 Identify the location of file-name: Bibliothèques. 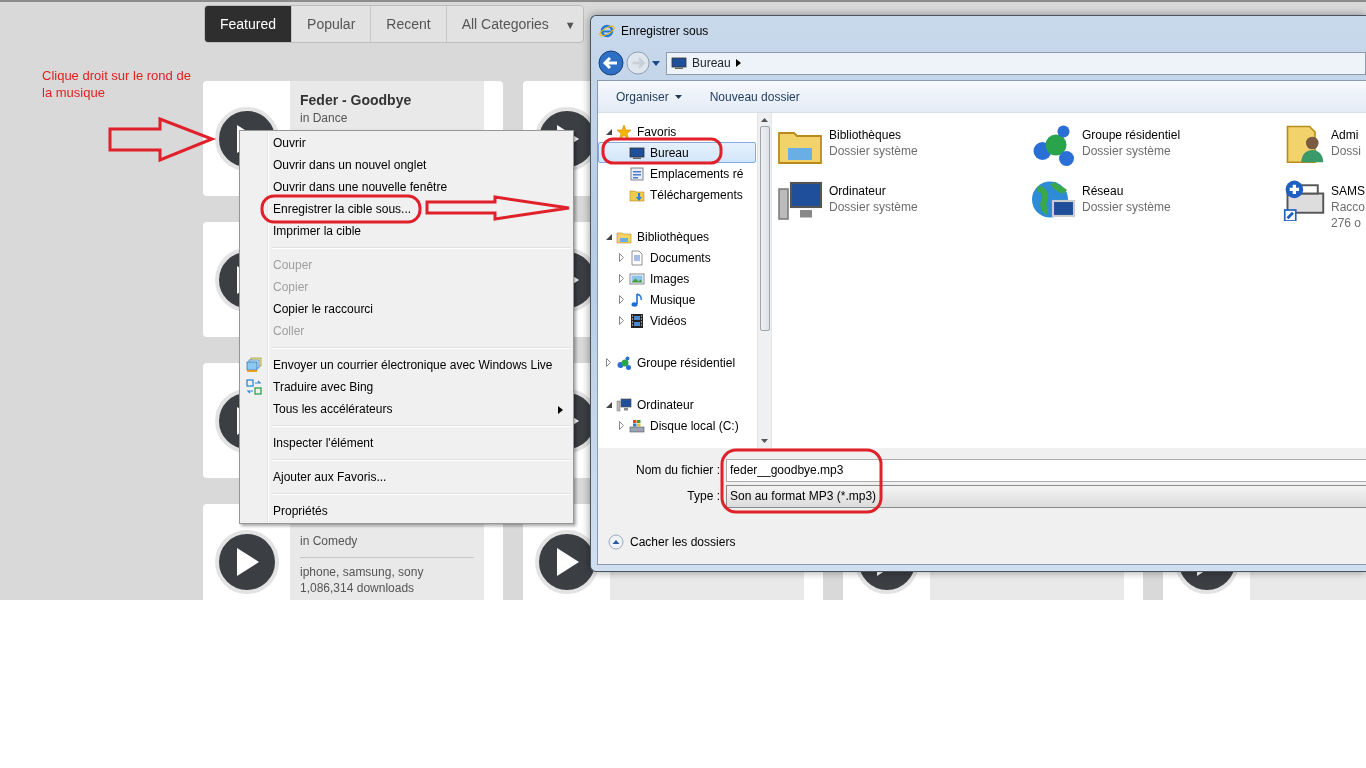
(866, 135).